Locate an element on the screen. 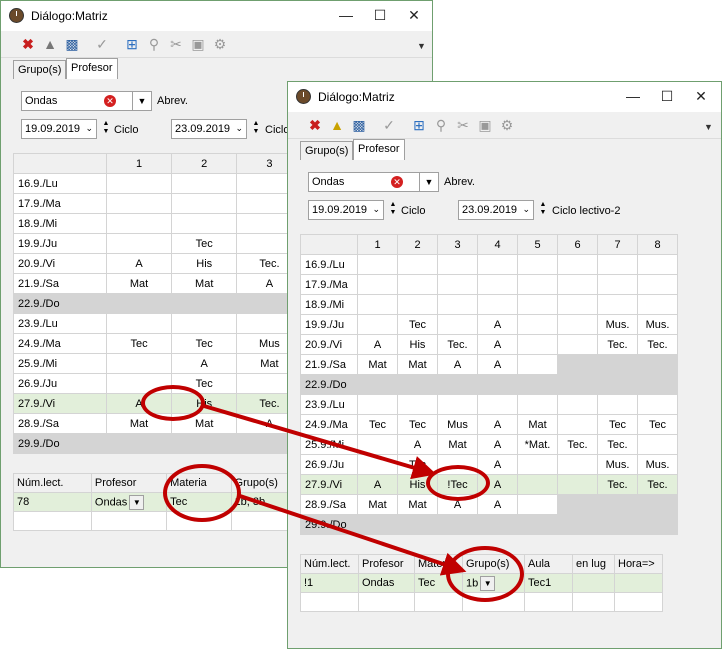 The height and width of the screenshot is (649, 722). annotation-arrows is located at coordinates (335, 490).